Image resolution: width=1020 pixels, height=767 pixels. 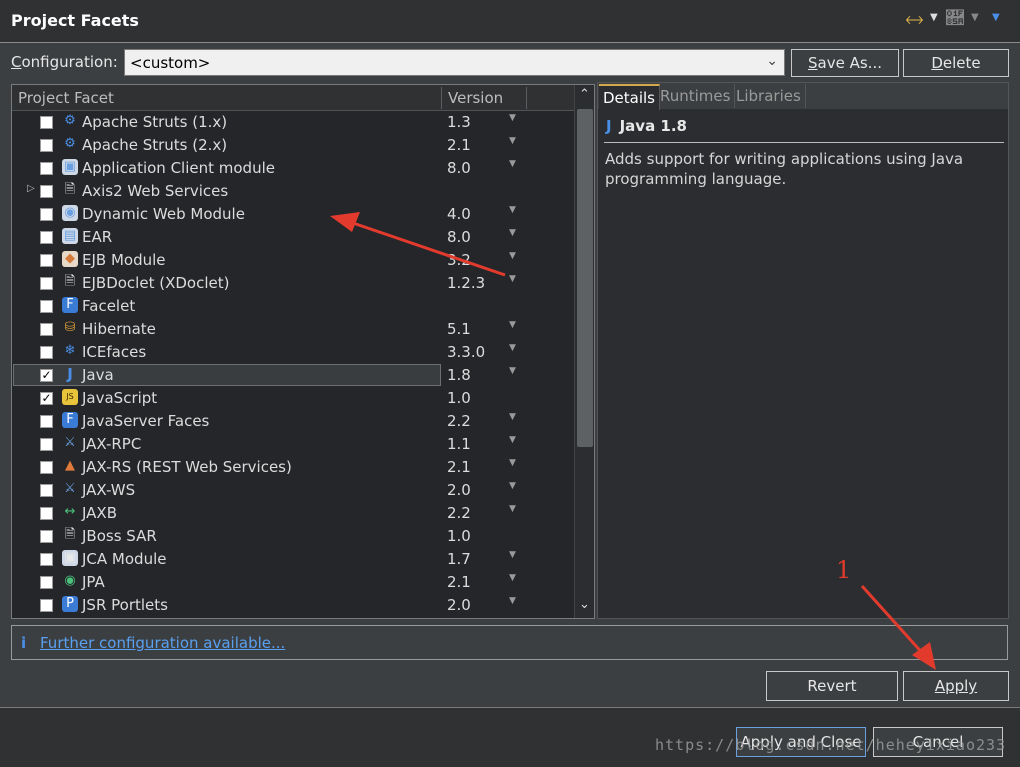 What do you see at coordinates (584, 604) in the screenshot?
I see `scroll-down-icon: ⌄` at bounding box center [584, 604].